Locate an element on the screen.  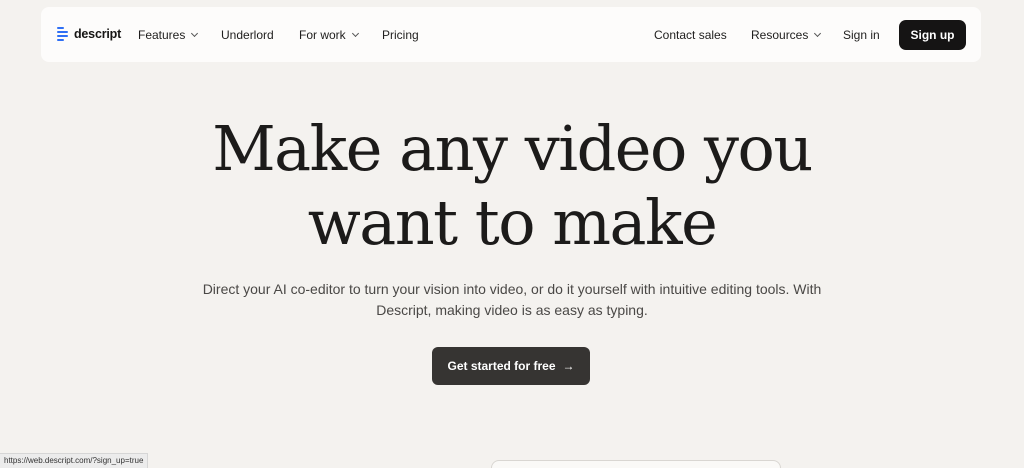
product-preview-card is located at coordinates (636, 464).